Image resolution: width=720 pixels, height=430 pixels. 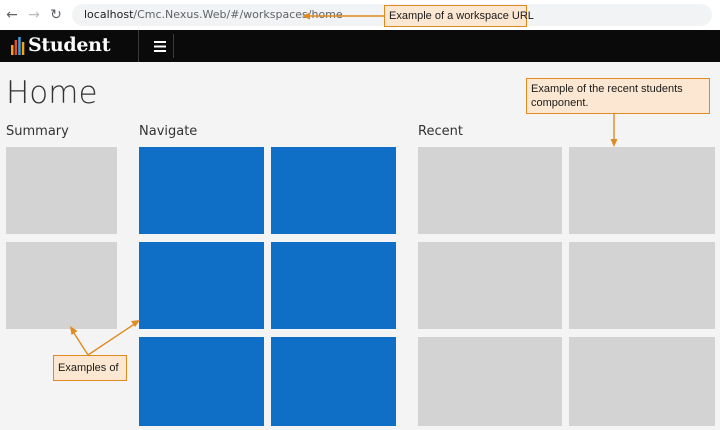 What do you see at coordinates (12, 15) in the screenshot?
I see `back-arrow-icon: ←` at bounding box center [12, 15].